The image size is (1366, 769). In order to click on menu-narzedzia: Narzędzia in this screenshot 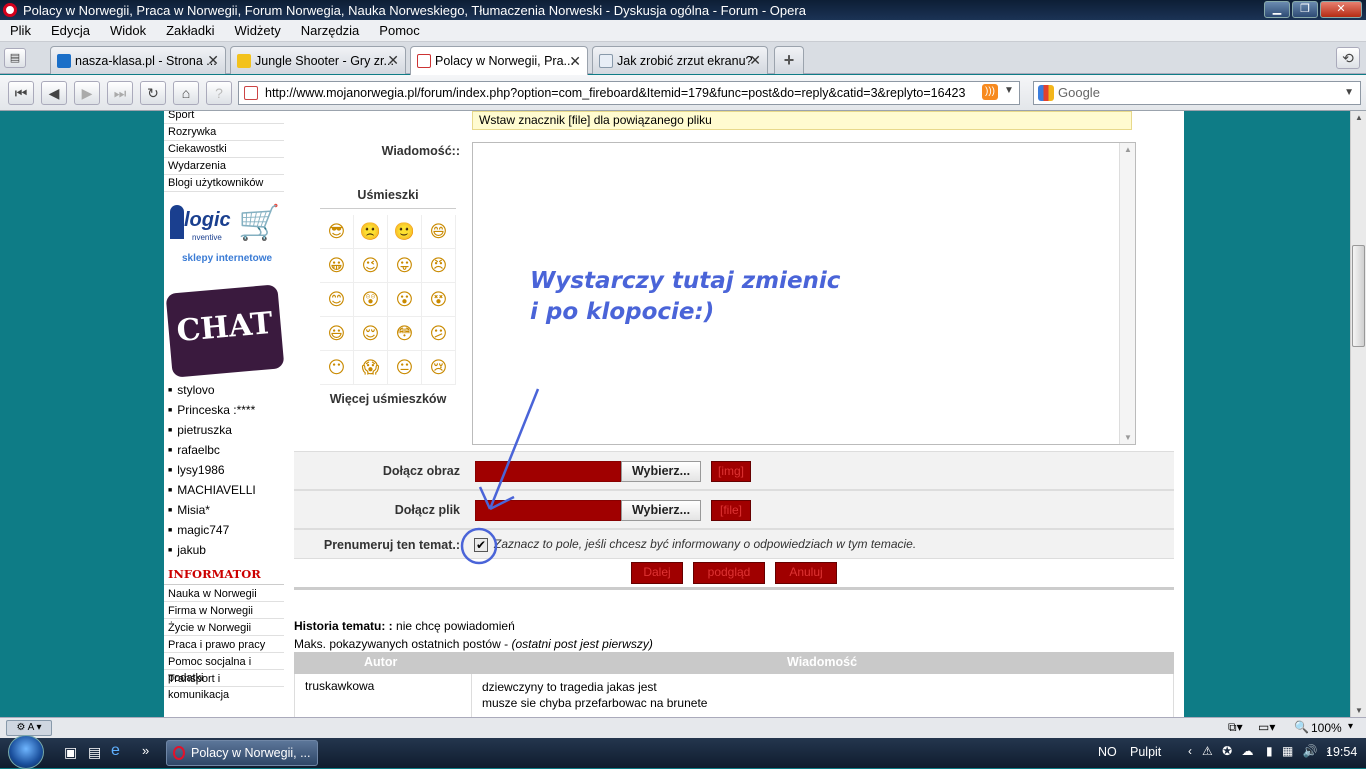, I will do `click(330, 30)`.